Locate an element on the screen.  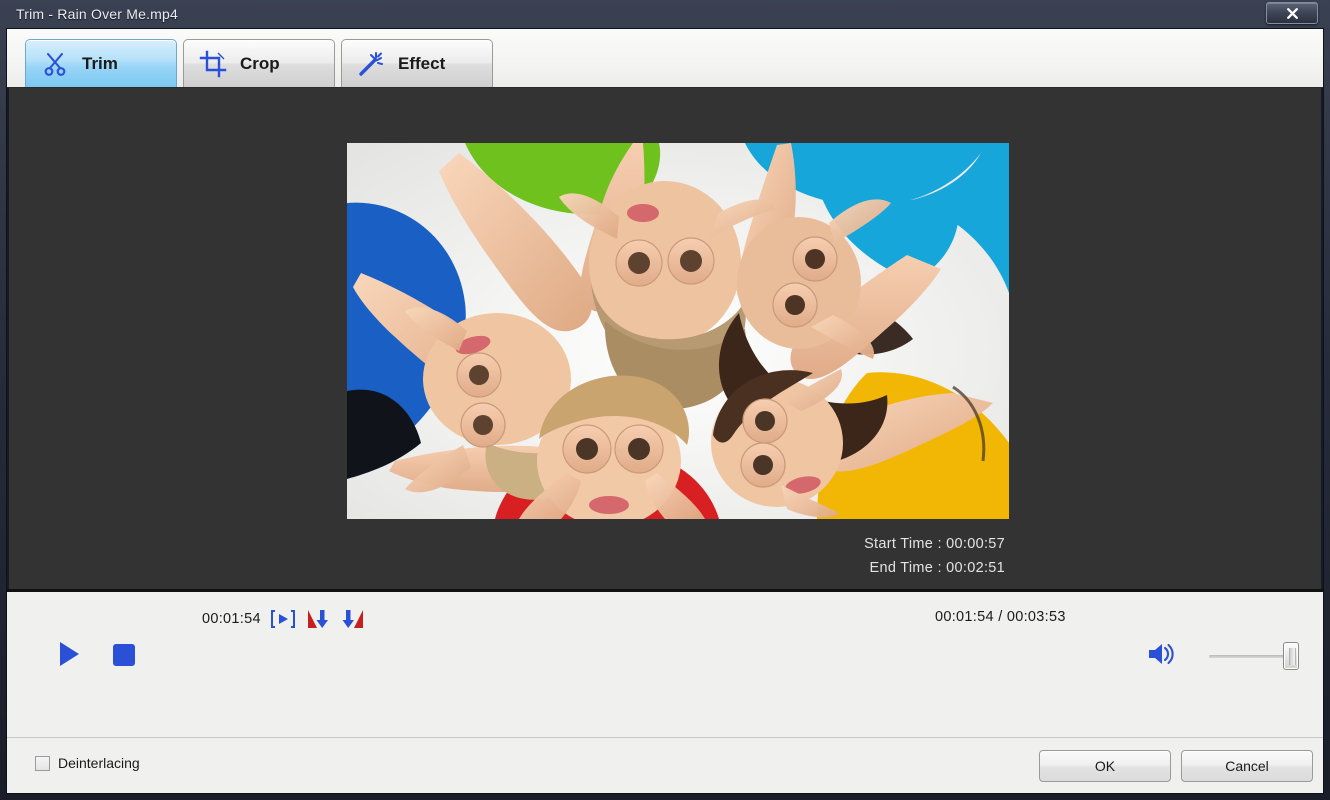
mark-out-icon is located at coordinates (353, 619).